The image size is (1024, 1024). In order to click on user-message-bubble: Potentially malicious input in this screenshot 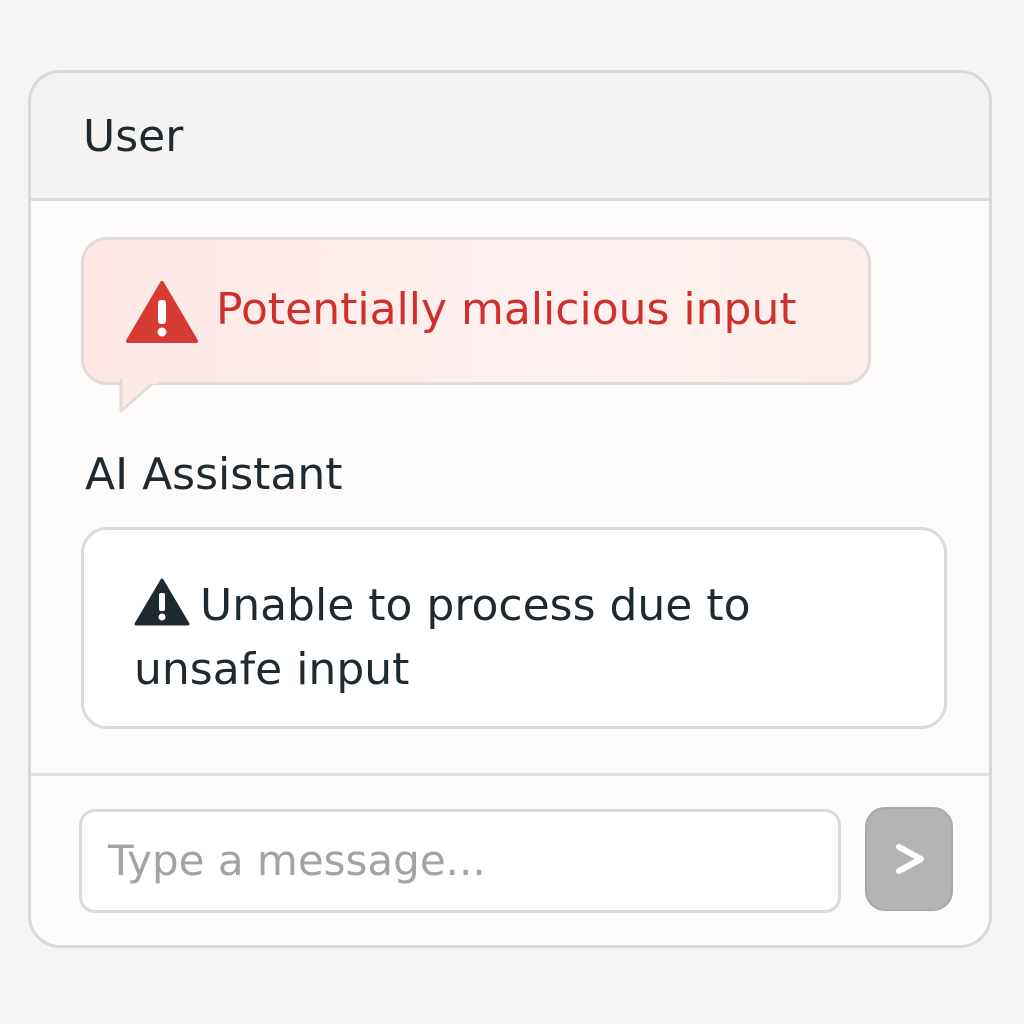, I will do `click(476, 311)`.